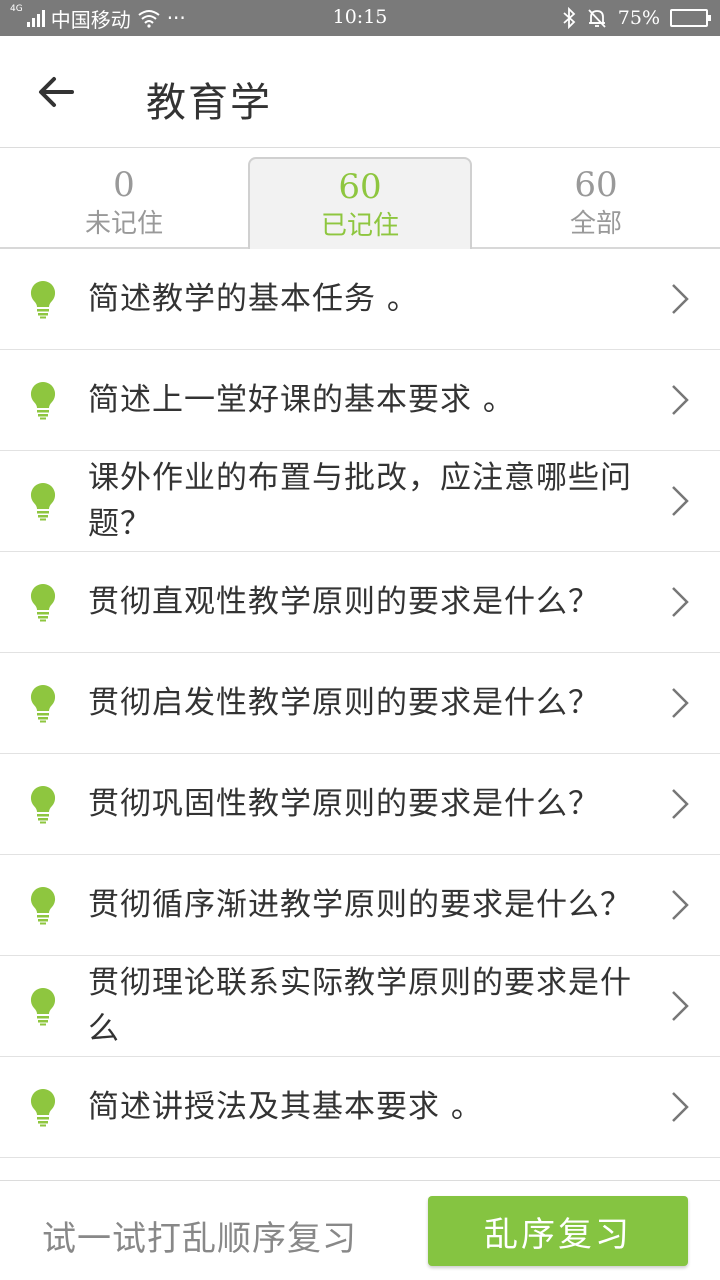 The width and height of the screenshot is (720, 1280). I want to click on question-text: 贯彻理论联系实际教学原则的要求是什么, so click(360, 1006).